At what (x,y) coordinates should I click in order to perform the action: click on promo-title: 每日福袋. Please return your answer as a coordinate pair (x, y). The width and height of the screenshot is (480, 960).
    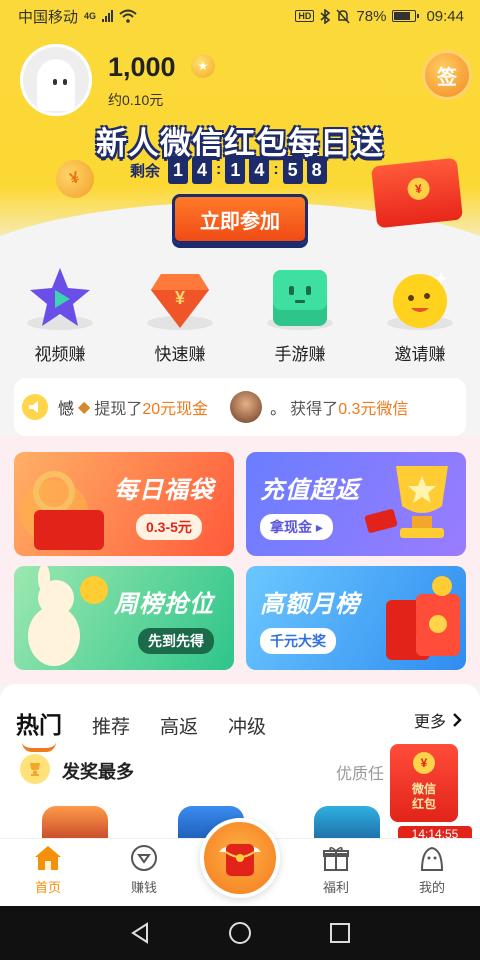
    Looking at the image, I should click on (164, 490).